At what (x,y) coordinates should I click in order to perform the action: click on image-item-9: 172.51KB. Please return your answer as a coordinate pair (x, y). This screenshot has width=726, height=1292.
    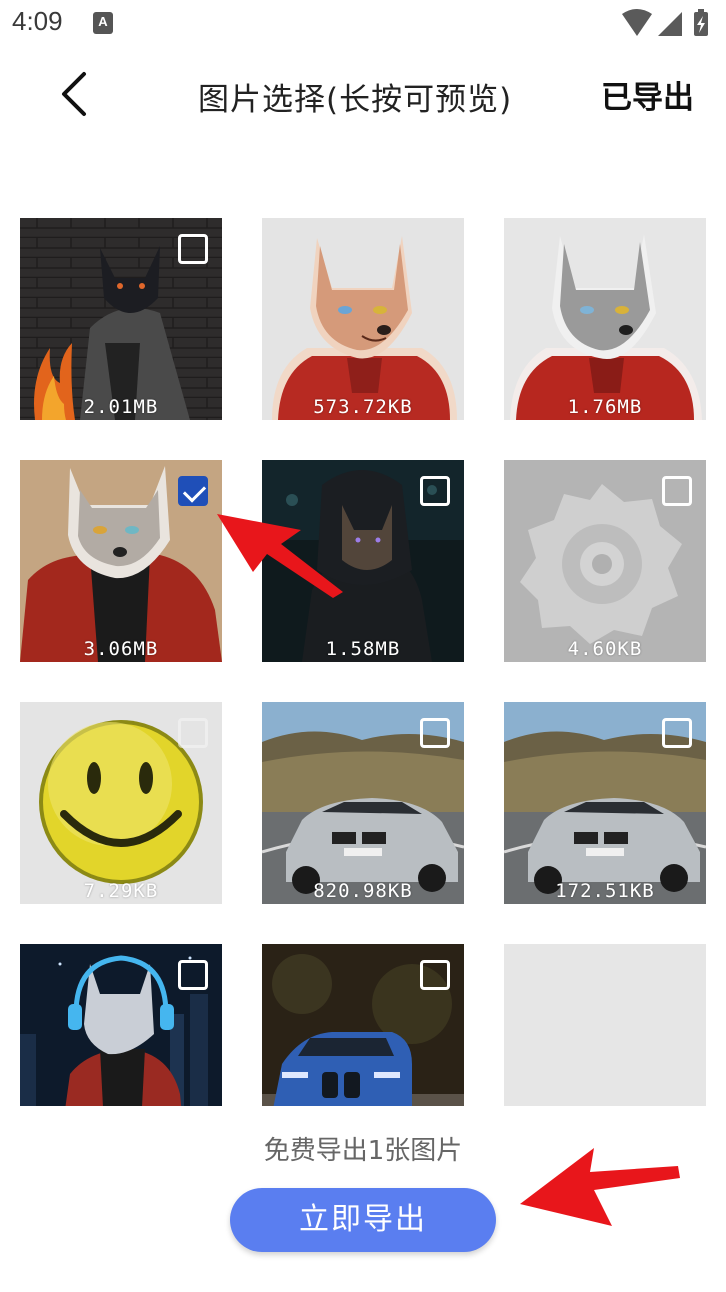
    Looking at the image, I should click on (605, 803).